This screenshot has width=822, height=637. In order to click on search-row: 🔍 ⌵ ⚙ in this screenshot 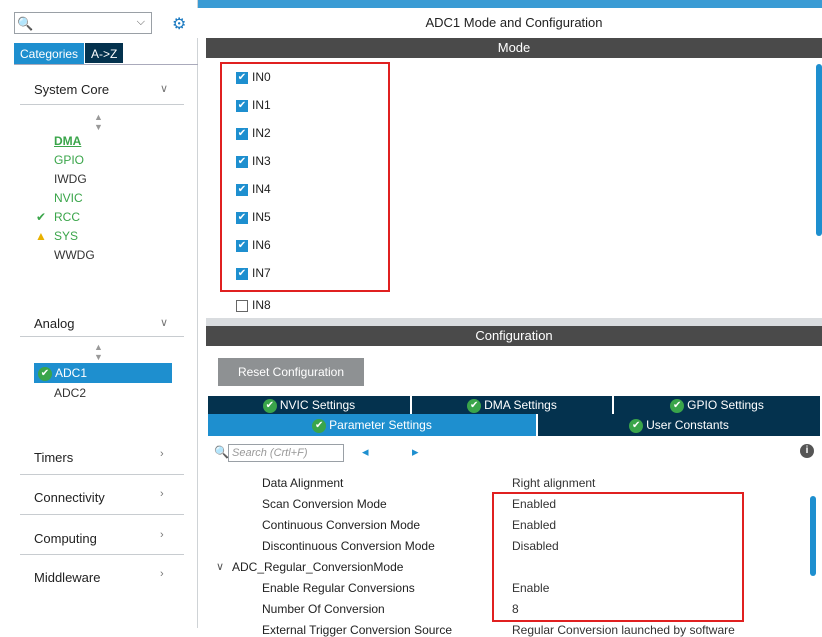, I will do `click(99, 23)`.